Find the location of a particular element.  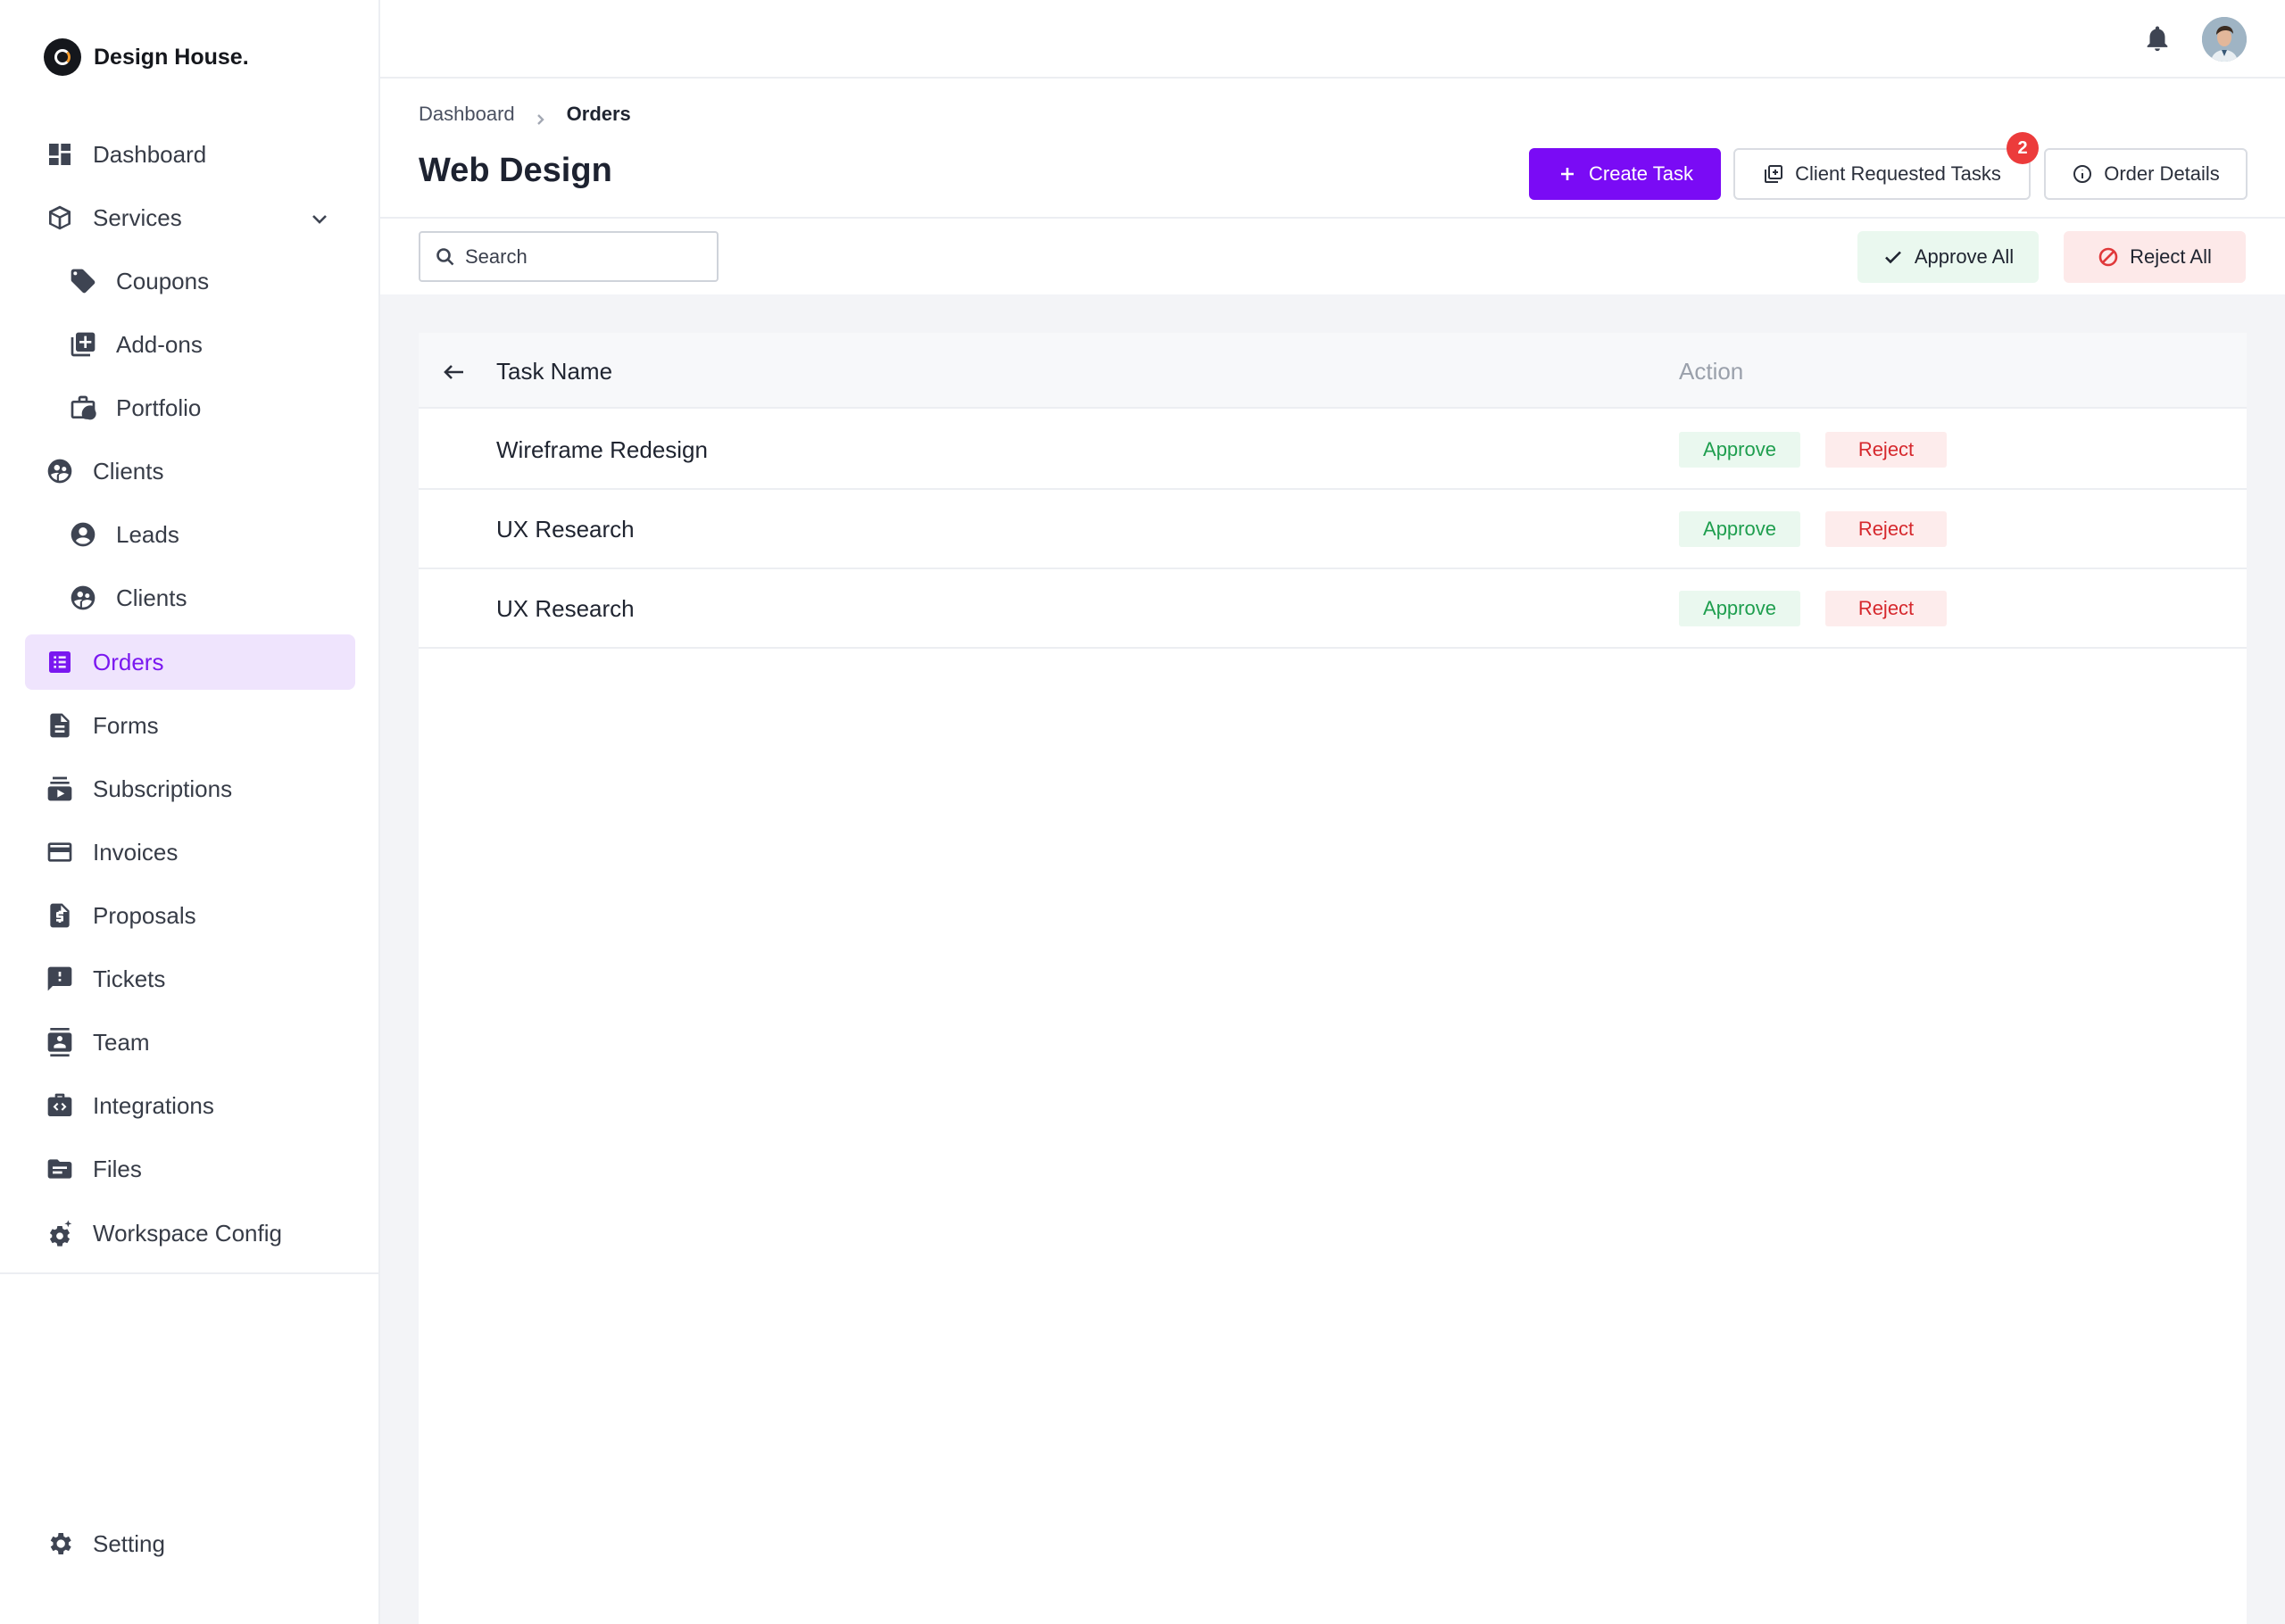

document-icon is located at coordinates (60, 725).